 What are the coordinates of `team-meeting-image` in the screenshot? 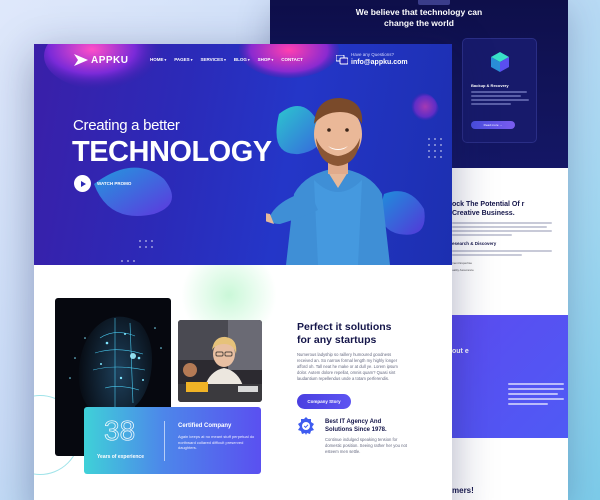 It's located at (220, 361).